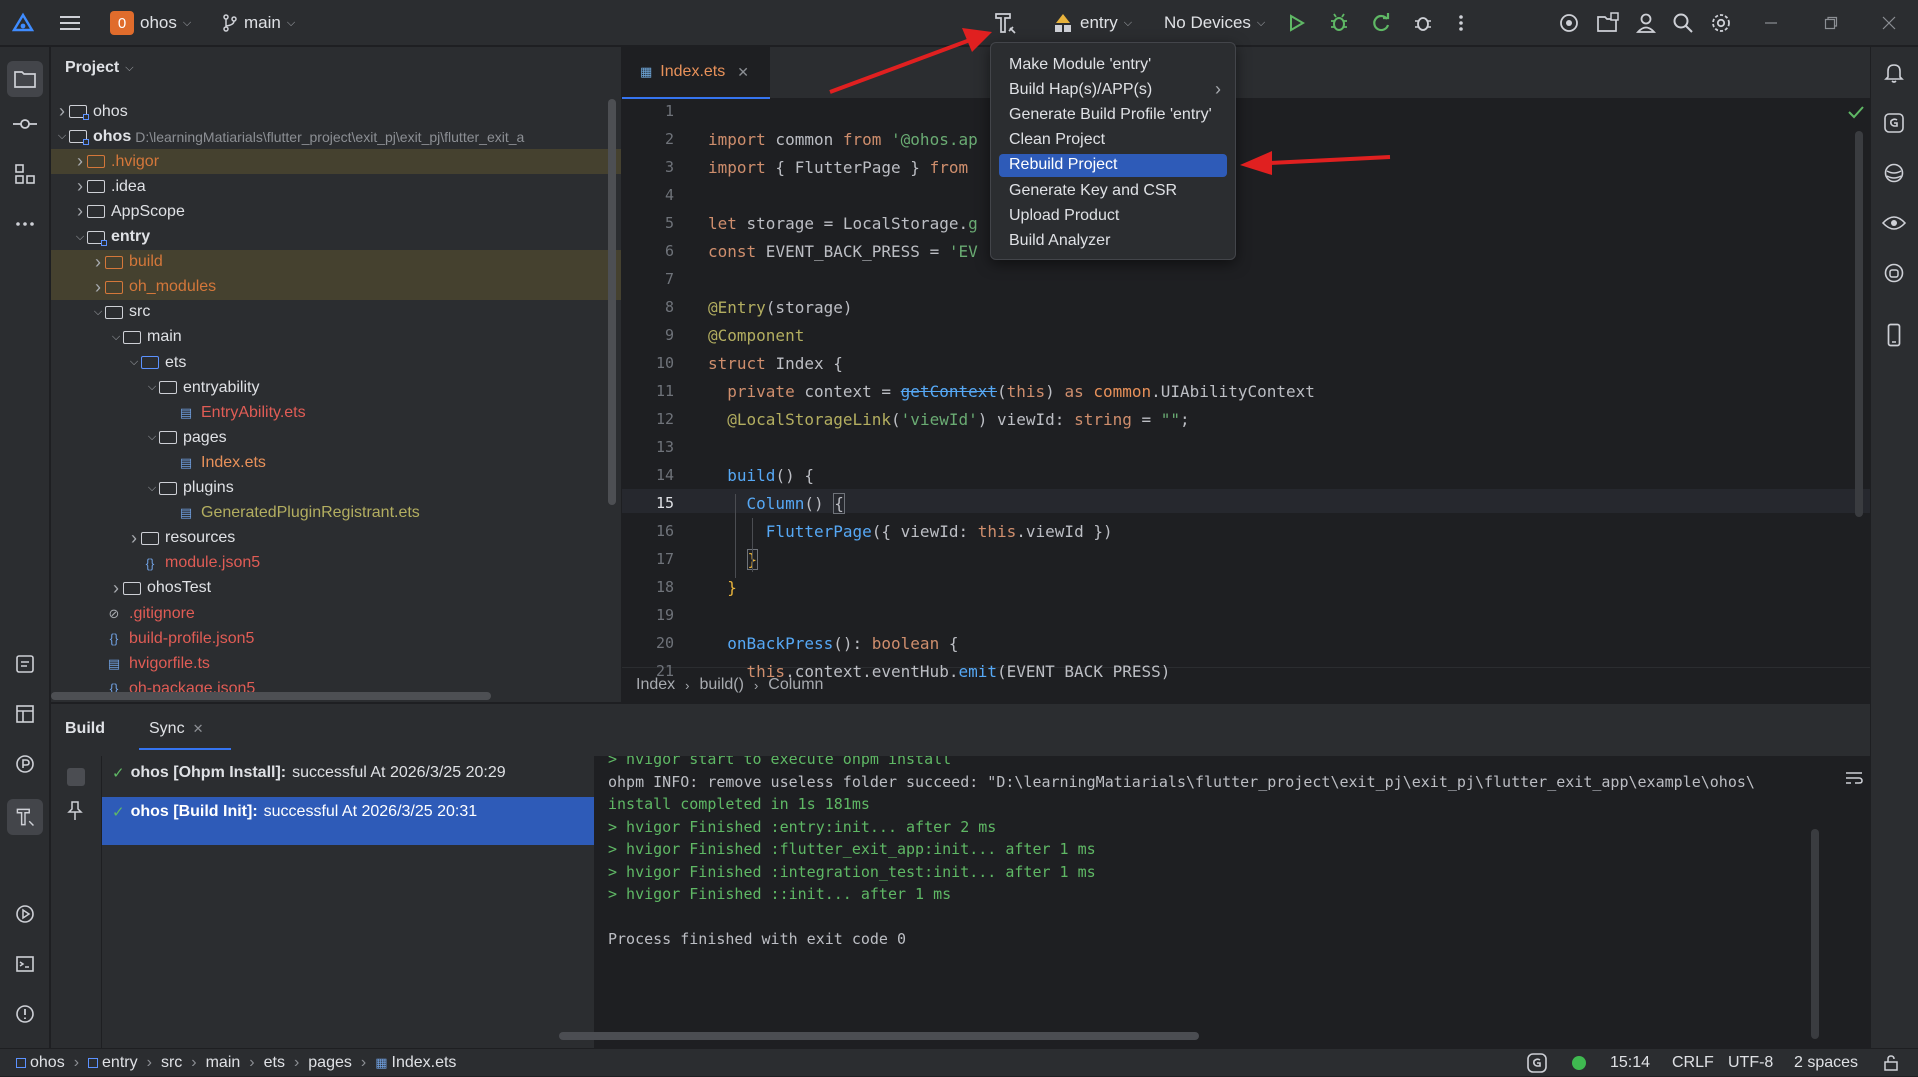  I want to click on project-structure-icon, so click(1608, 23).